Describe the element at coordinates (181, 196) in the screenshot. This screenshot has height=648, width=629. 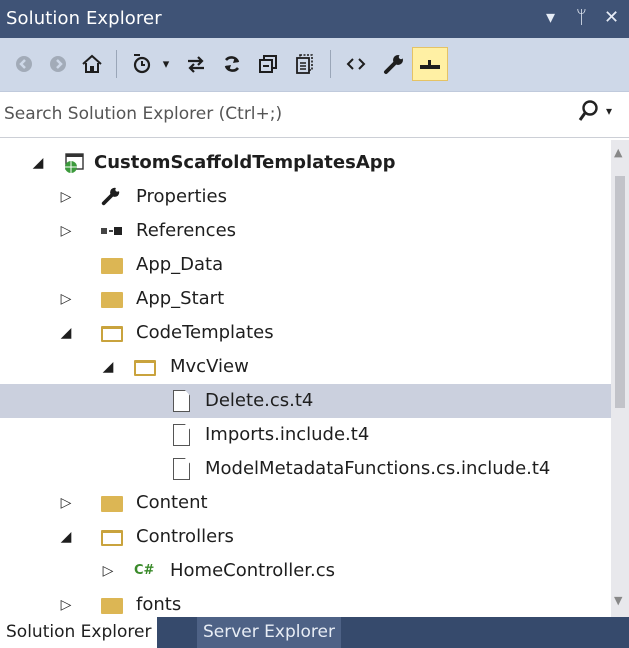
I see `tree-item-label: Properties` at that location.